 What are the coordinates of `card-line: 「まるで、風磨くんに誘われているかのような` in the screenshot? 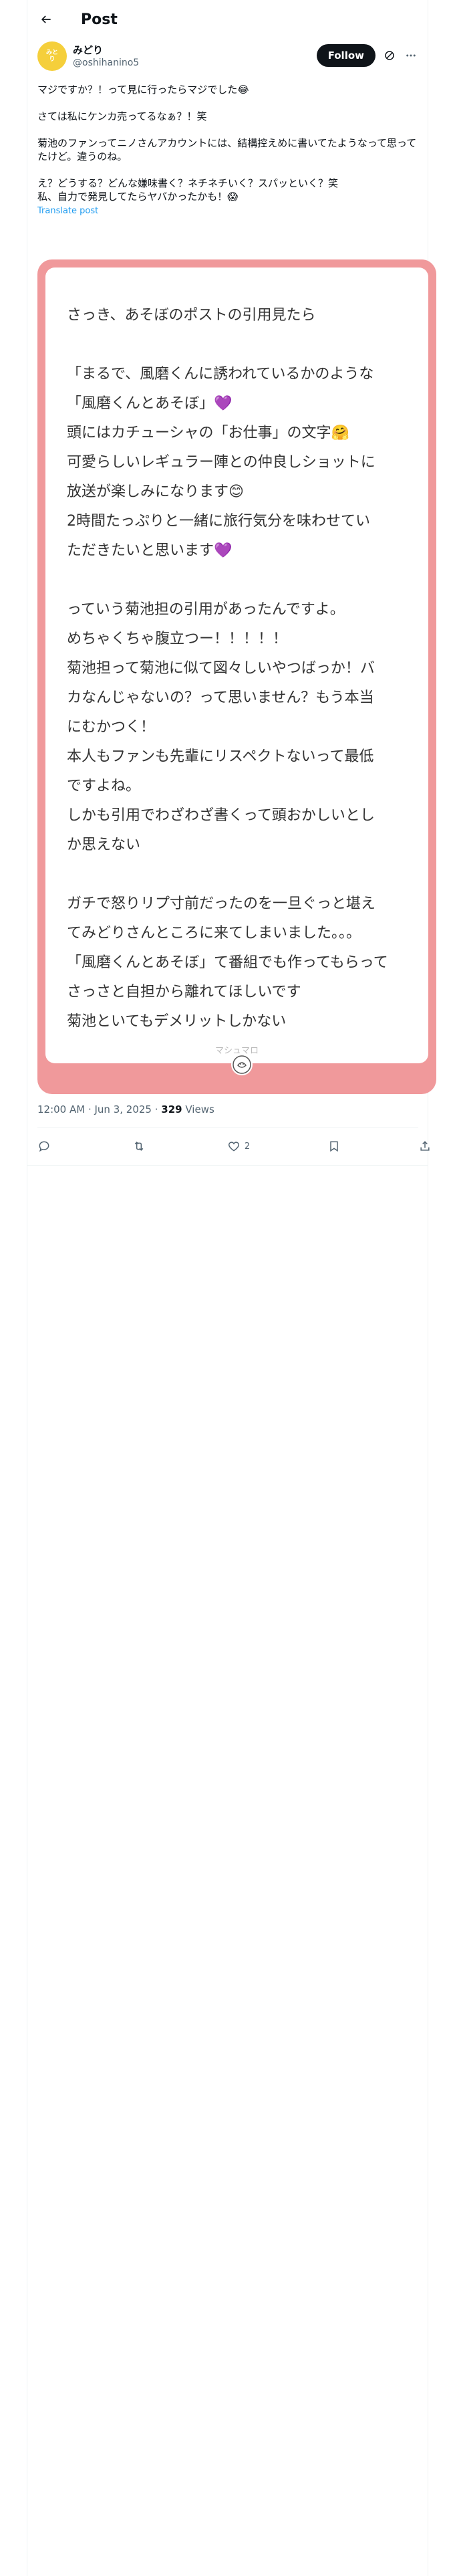 It's located at (220, 375).